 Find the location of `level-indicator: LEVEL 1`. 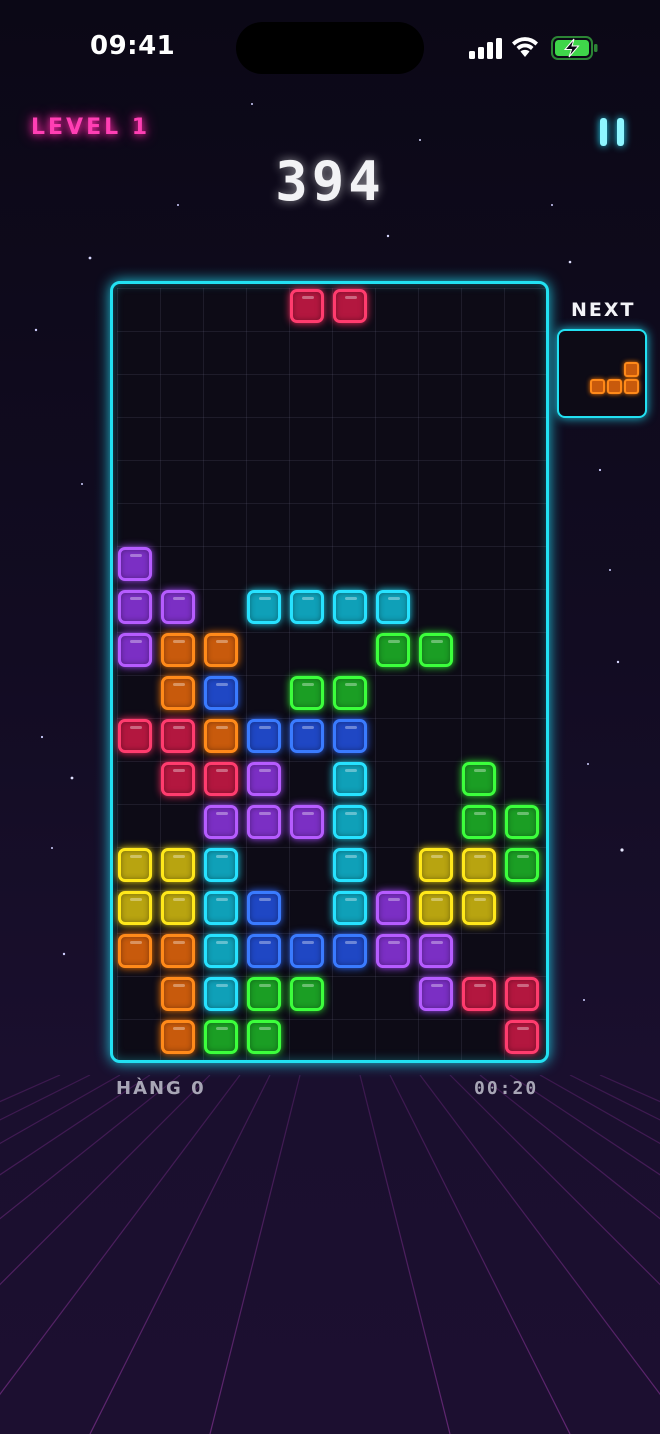

level-indicator: LEVEL 1 is located at coordinates (91, 127).